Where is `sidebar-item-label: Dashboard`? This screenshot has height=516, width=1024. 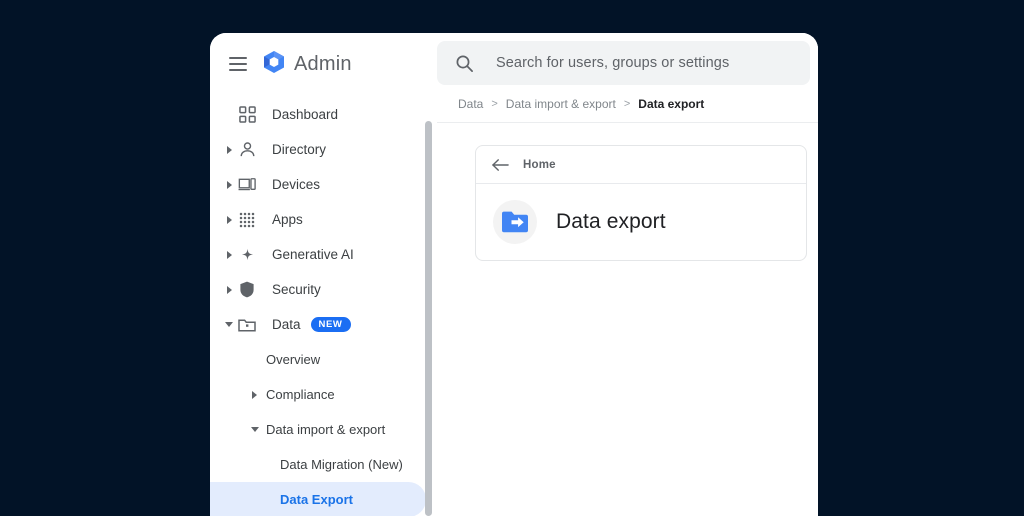 sidebar-item-label: Dashboard is located at coordinates (305, 114).